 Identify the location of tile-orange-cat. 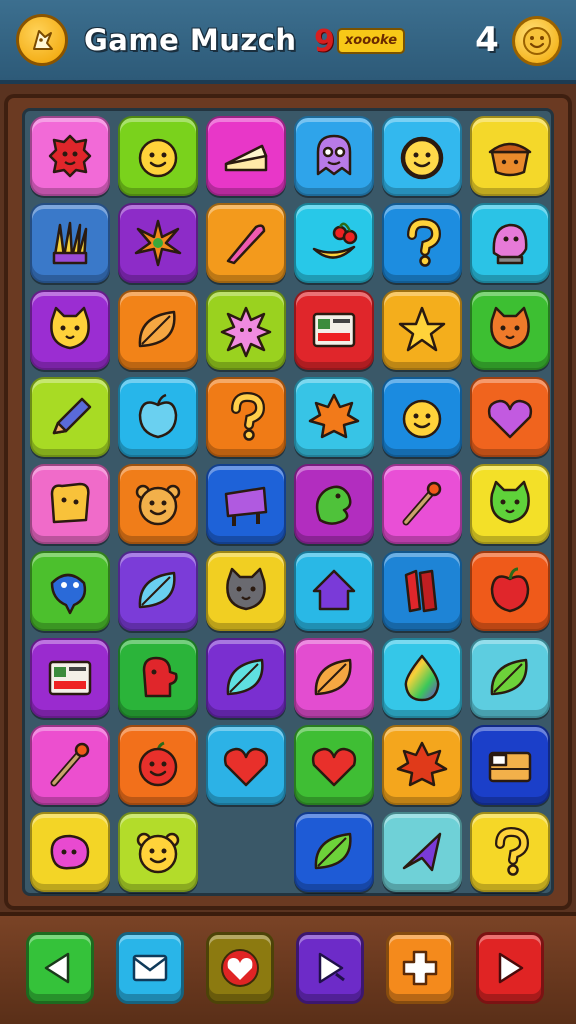
(510, 330).